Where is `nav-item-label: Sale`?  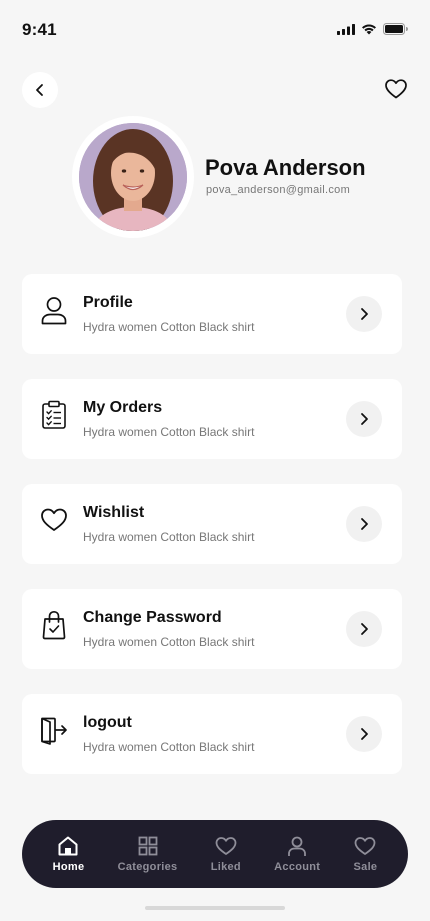
nav-item-label: Sale is located at coordinates (365, 867).